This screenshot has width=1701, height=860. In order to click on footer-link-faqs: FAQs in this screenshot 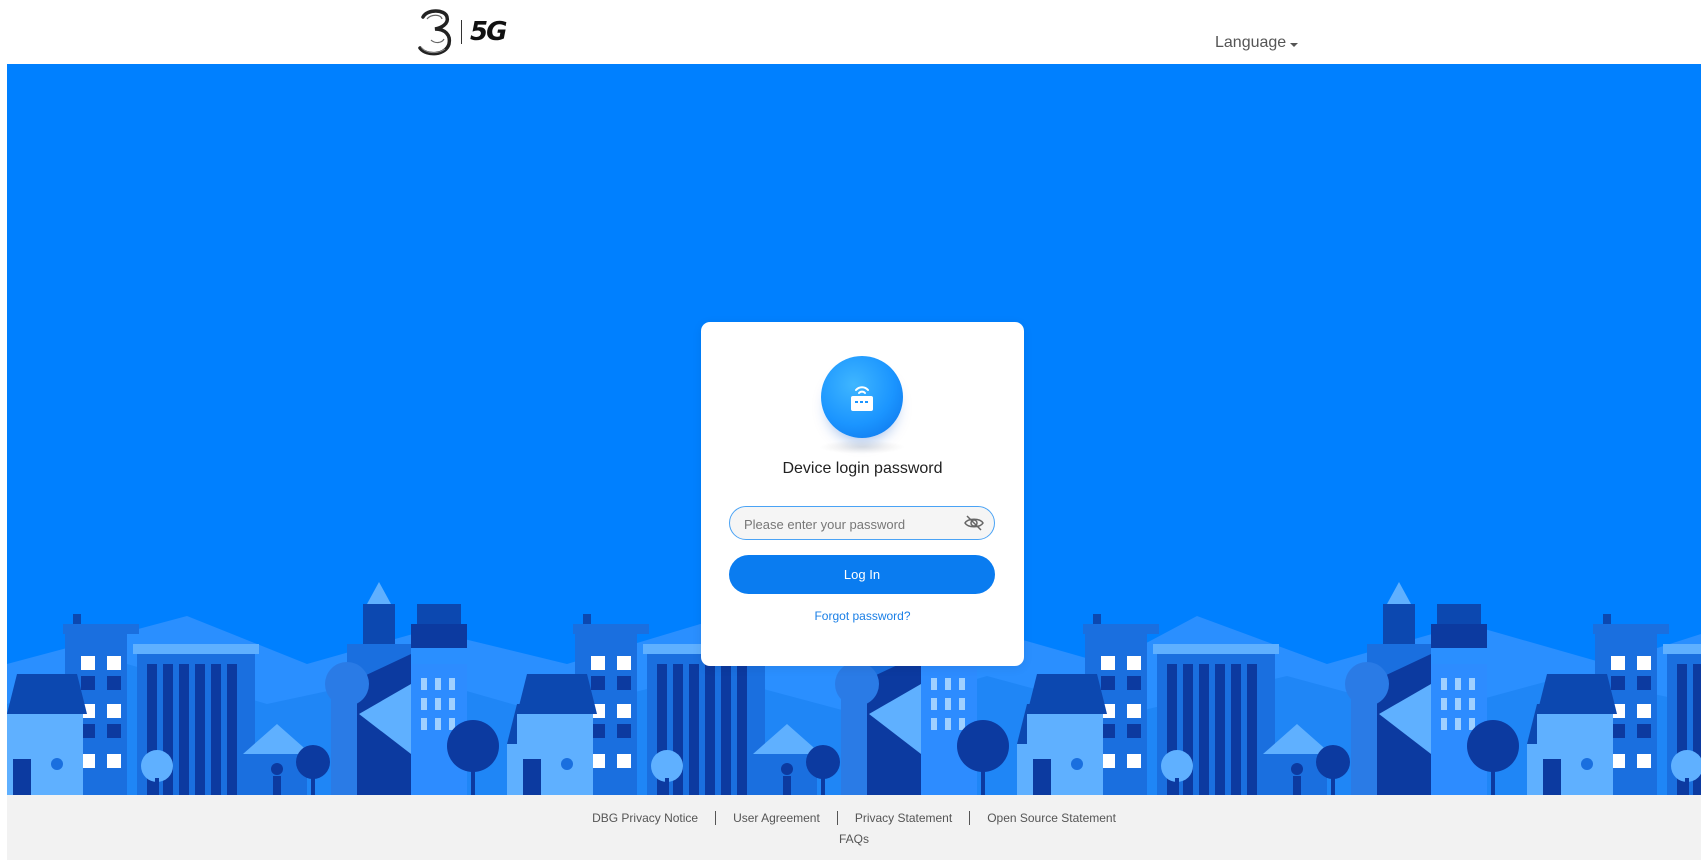, I will do `click(854, 839)`.